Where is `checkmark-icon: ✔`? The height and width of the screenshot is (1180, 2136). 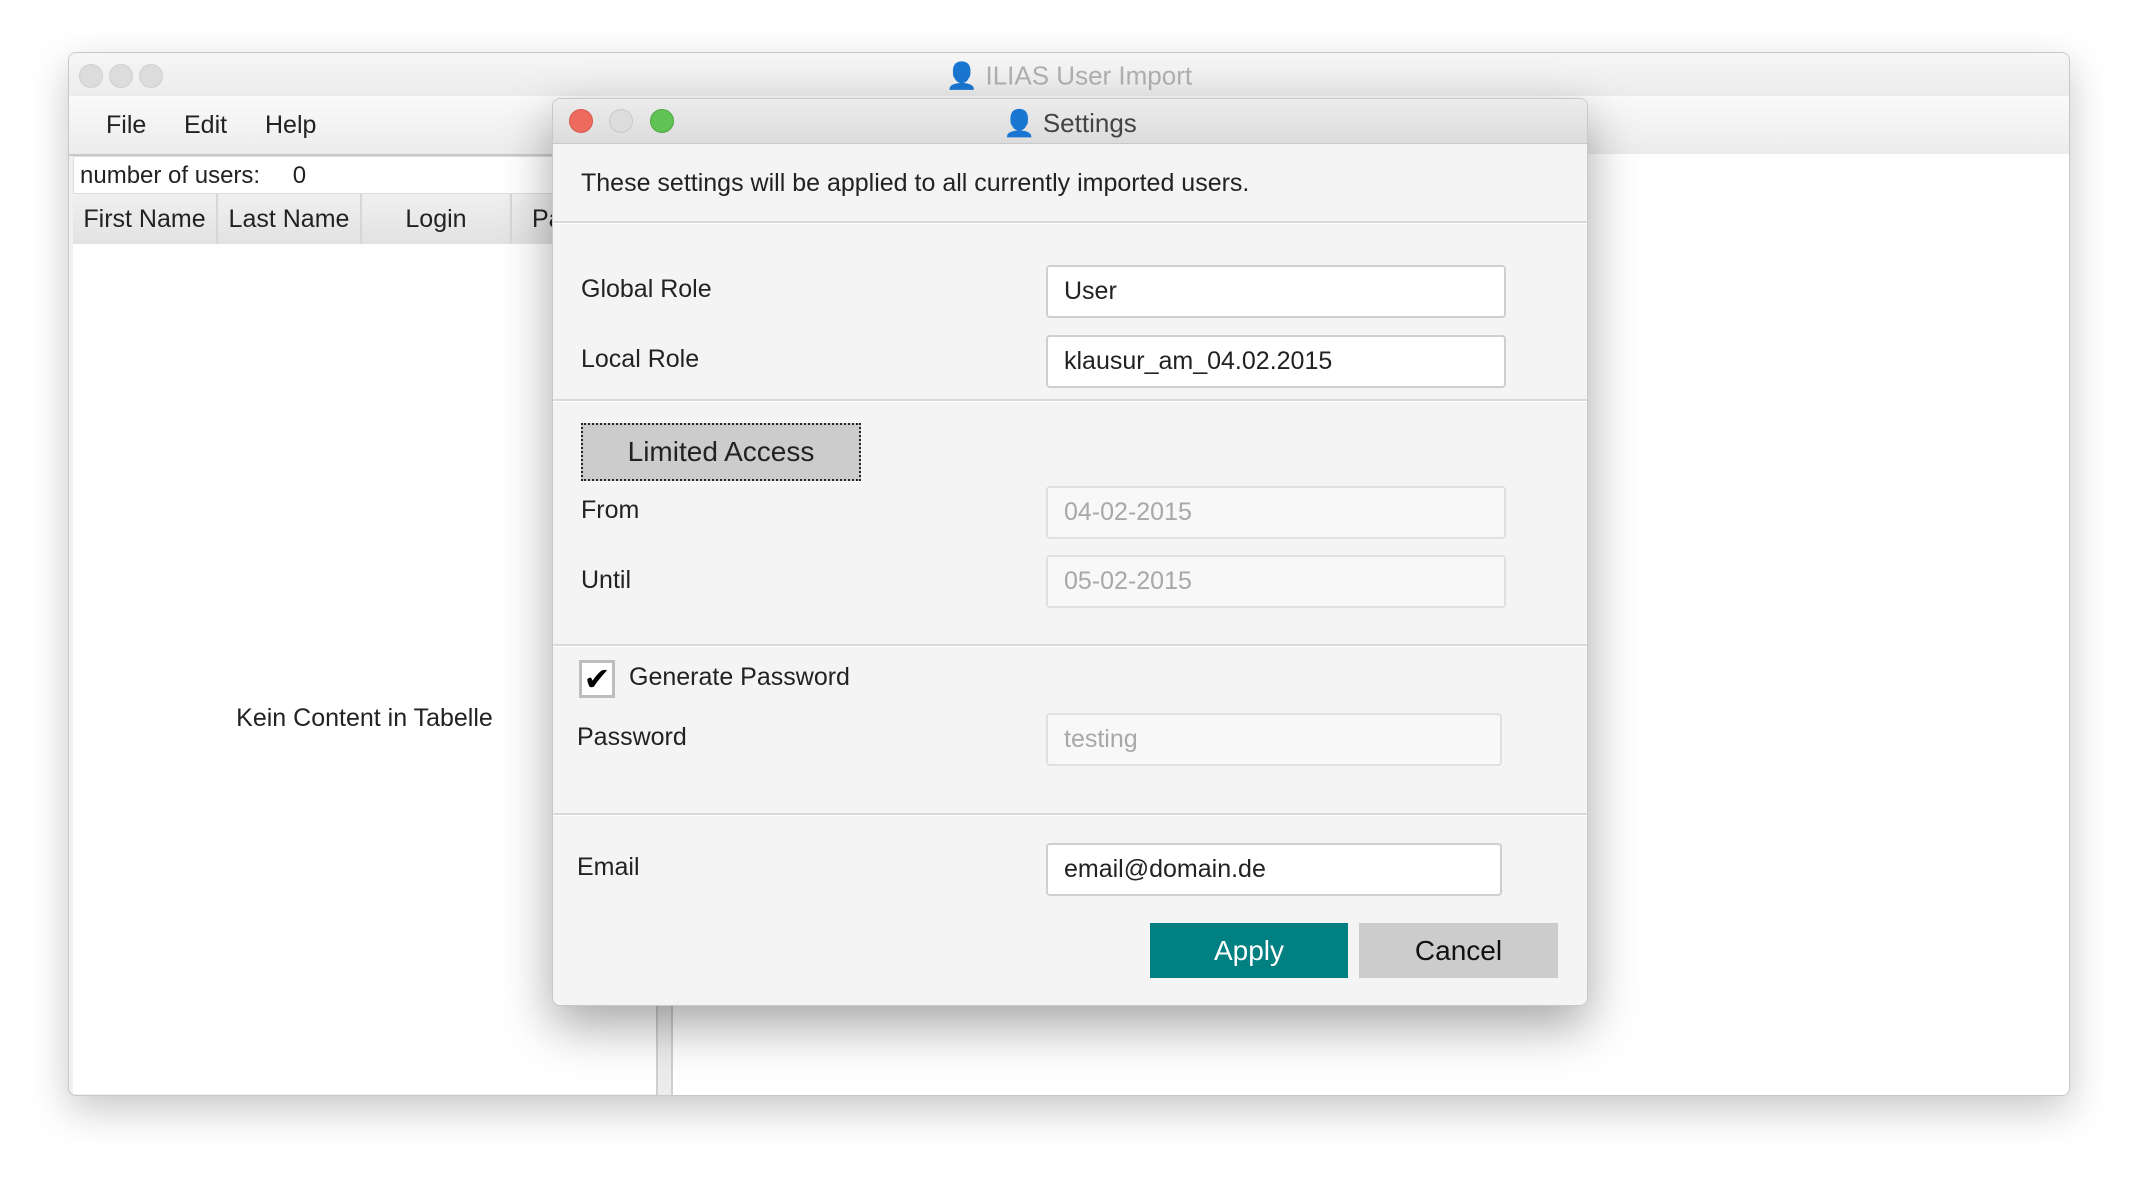 checkmark-icon: ✔ is located at coordinates (597, 679).